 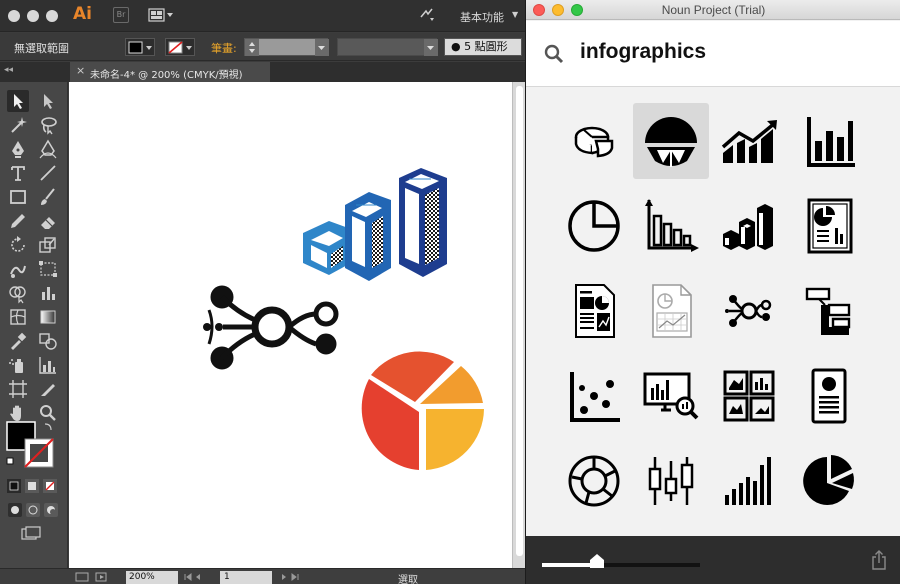 I want to click on stroke-swatch, so click(x=180, y=47).